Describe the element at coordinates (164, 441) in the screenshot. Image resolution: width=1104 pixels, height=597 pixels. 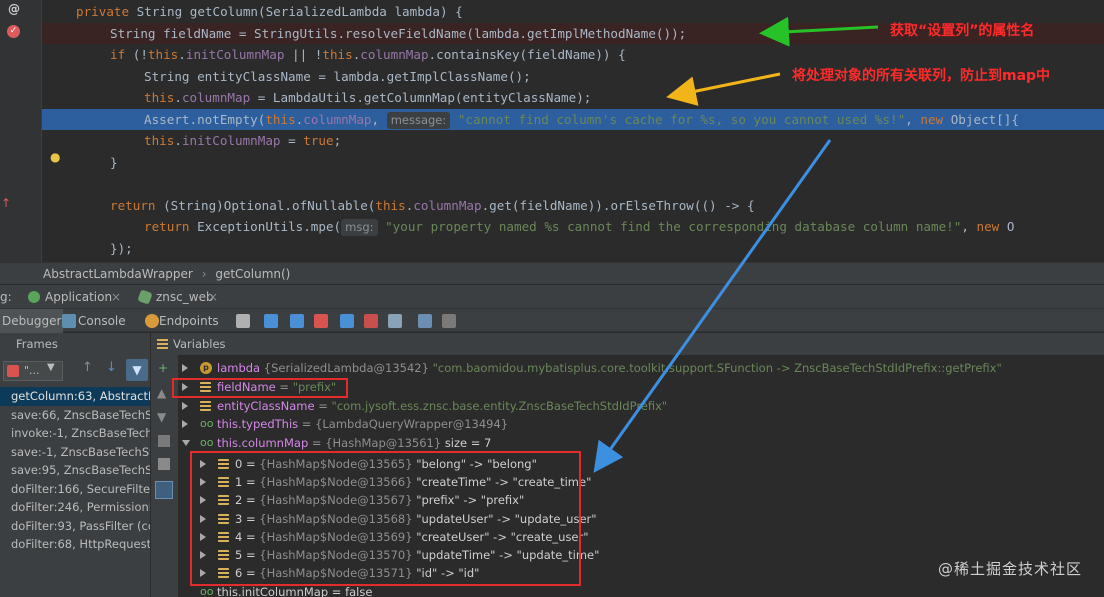
I see `stop-icon` at that location.